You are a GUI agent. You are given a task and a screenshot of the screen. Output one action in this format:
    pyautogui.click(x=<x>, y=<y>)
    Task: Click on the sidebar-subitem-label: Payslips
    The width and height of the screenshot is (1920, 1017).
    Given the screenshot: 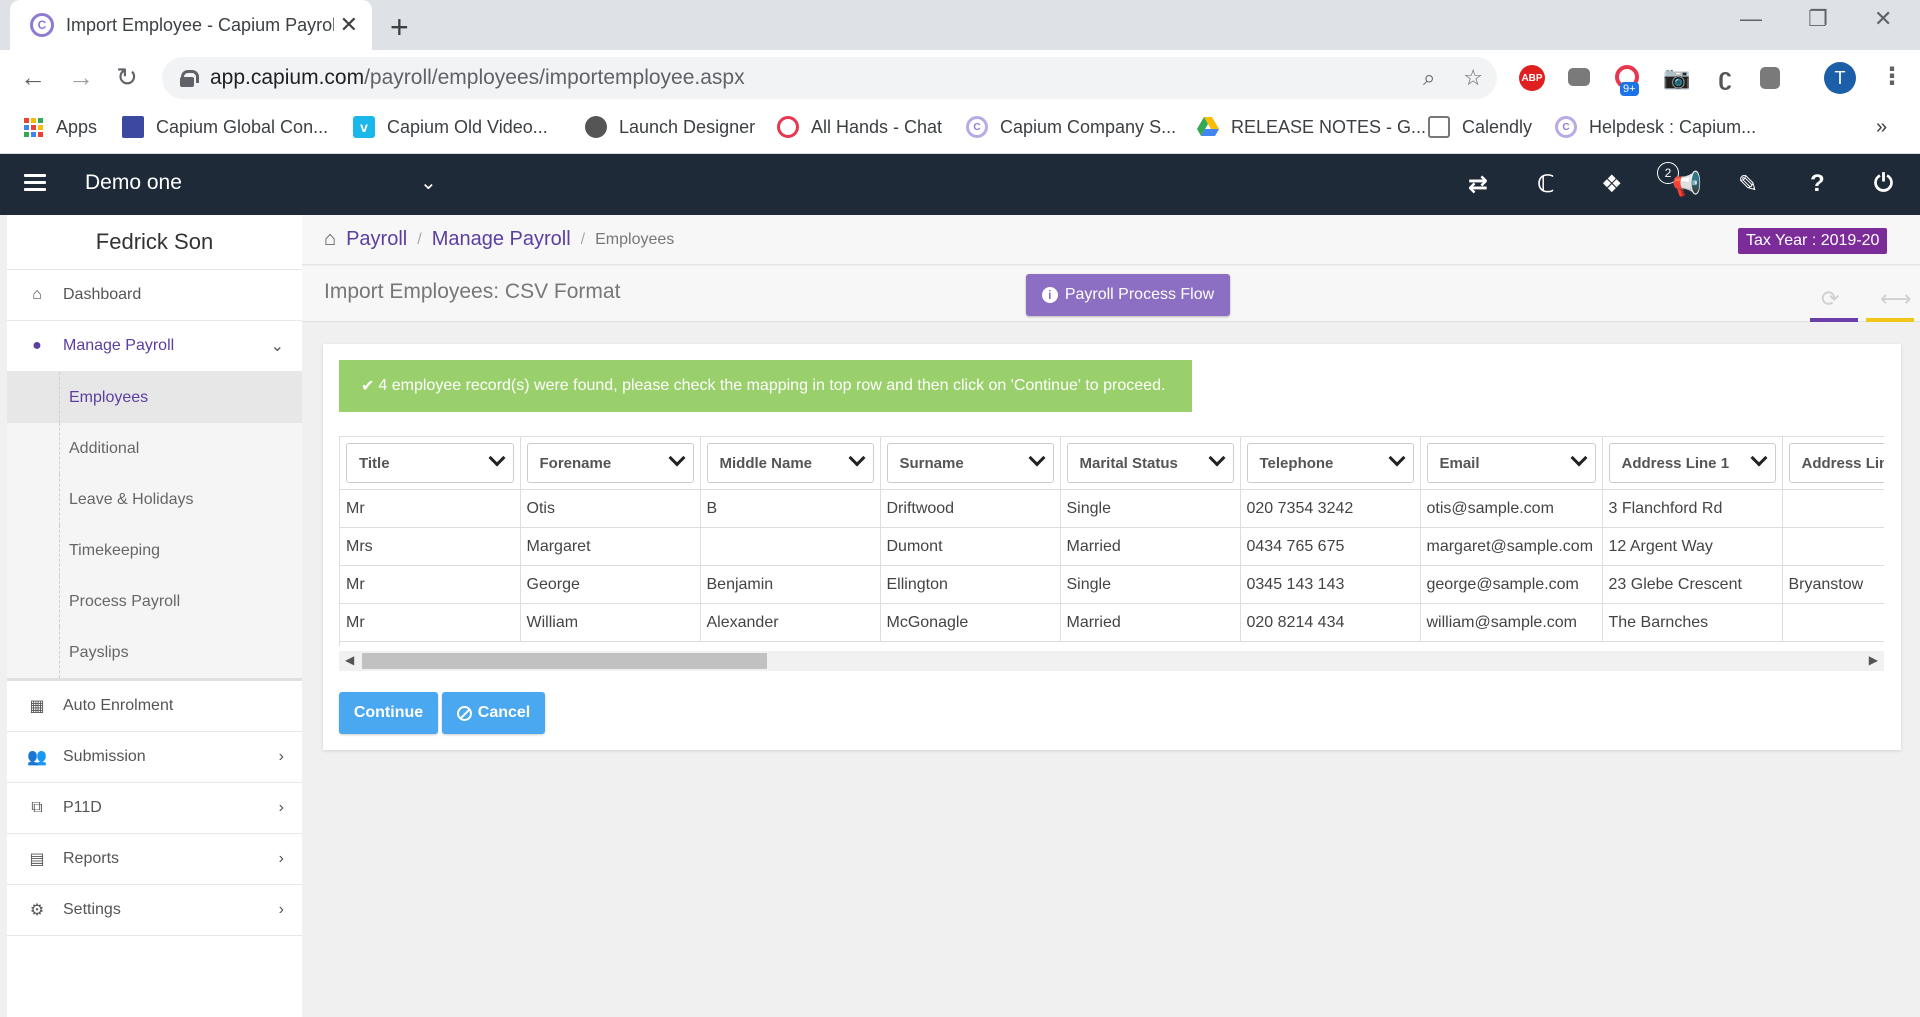 What is the action you would take?
    pyautogui.click(x=99, y=652)
    